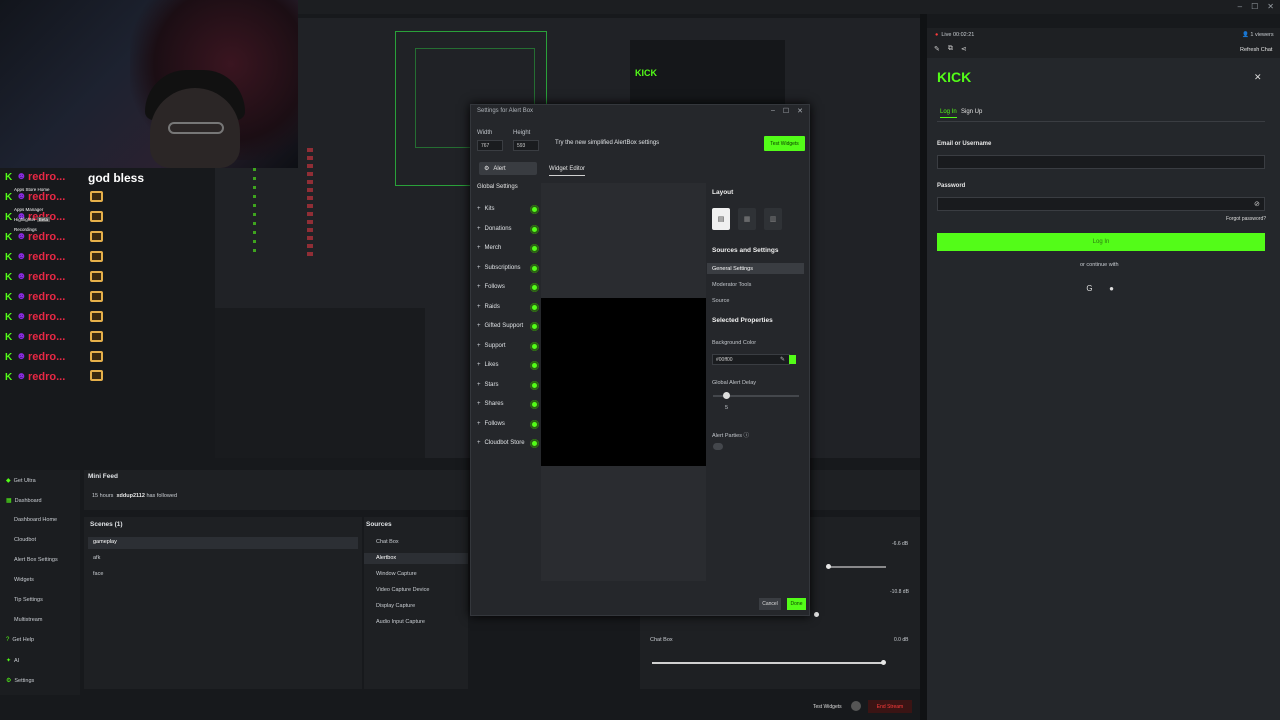 This screenshot has height=720, width=1280. What do you see at coordinates (508, 229) in the screenshot?
I see `alert-type-row: + Donations` at bounding box center [508, 229].